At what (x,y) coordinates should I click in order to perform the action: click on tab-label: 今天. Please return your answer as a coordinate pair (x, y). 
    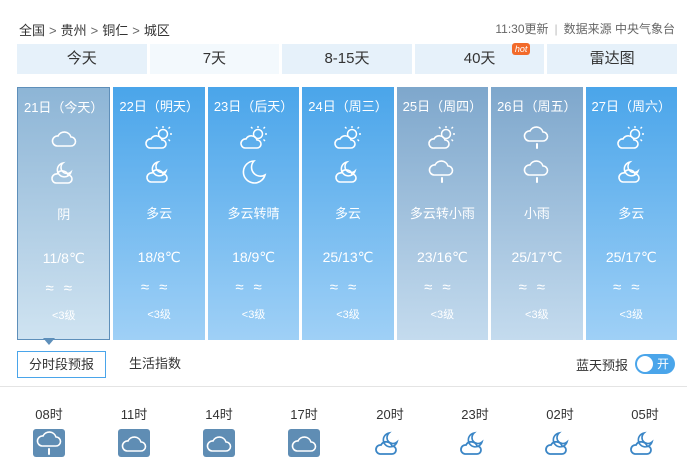
    Looking at the image, I should click on (81, 58).